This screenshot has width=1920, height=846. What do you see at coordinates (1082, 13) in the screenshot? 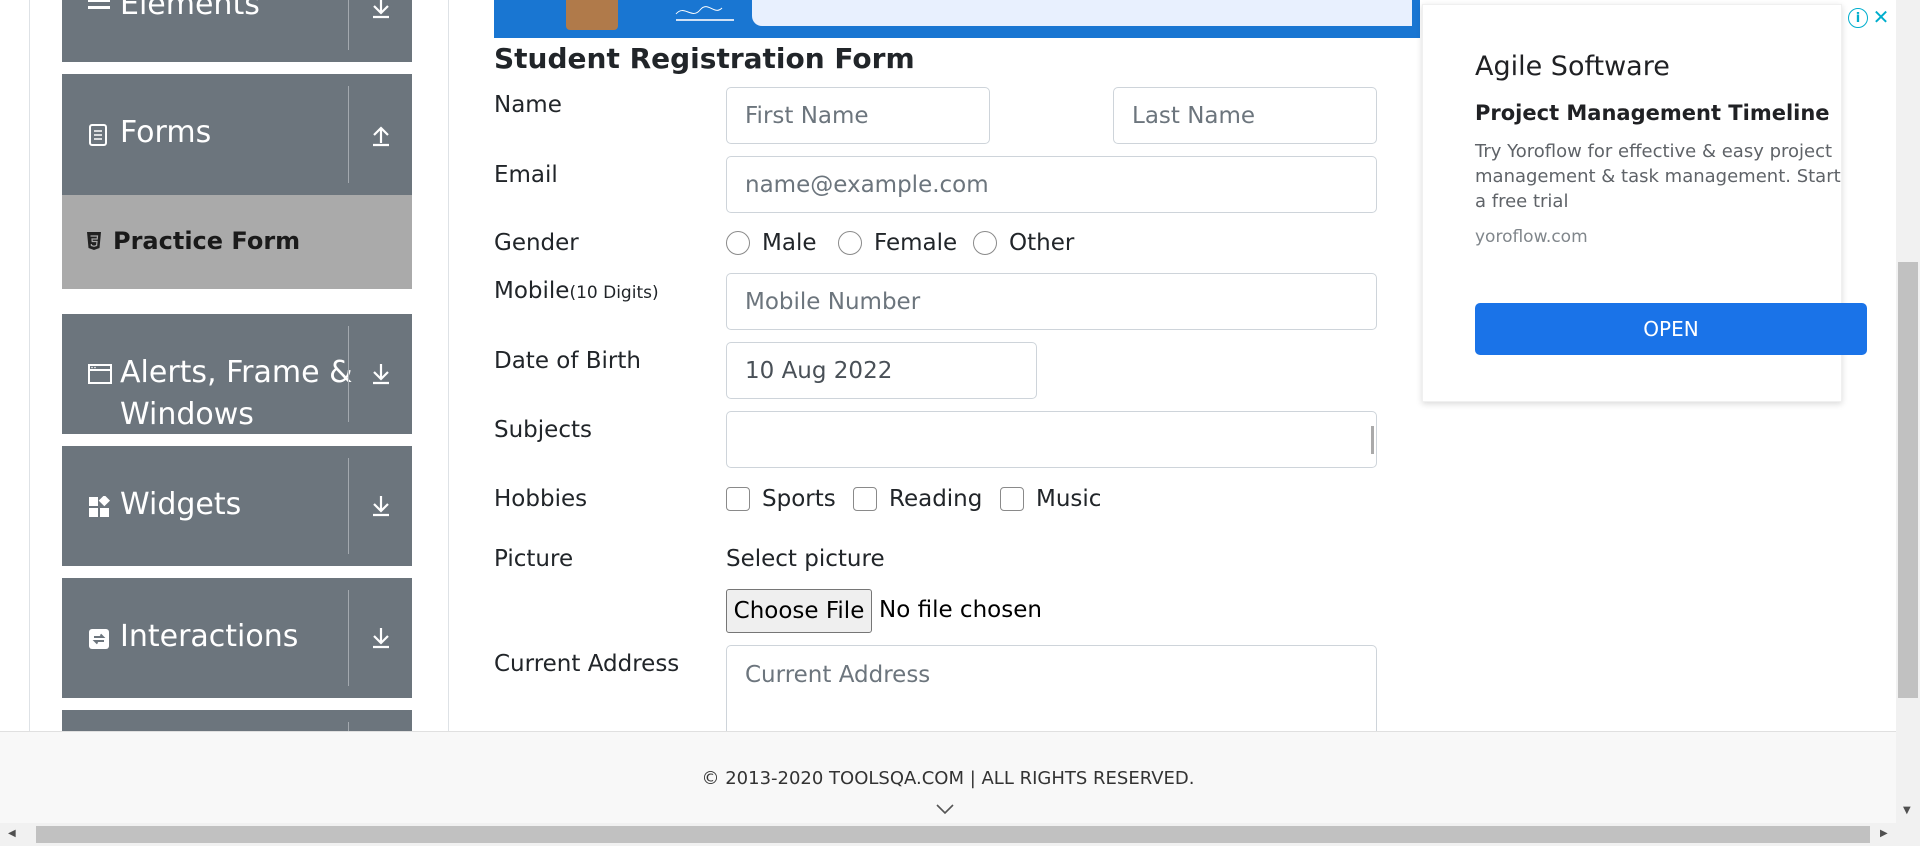
I see `banner-panel` at bounding box center [1082, 13].